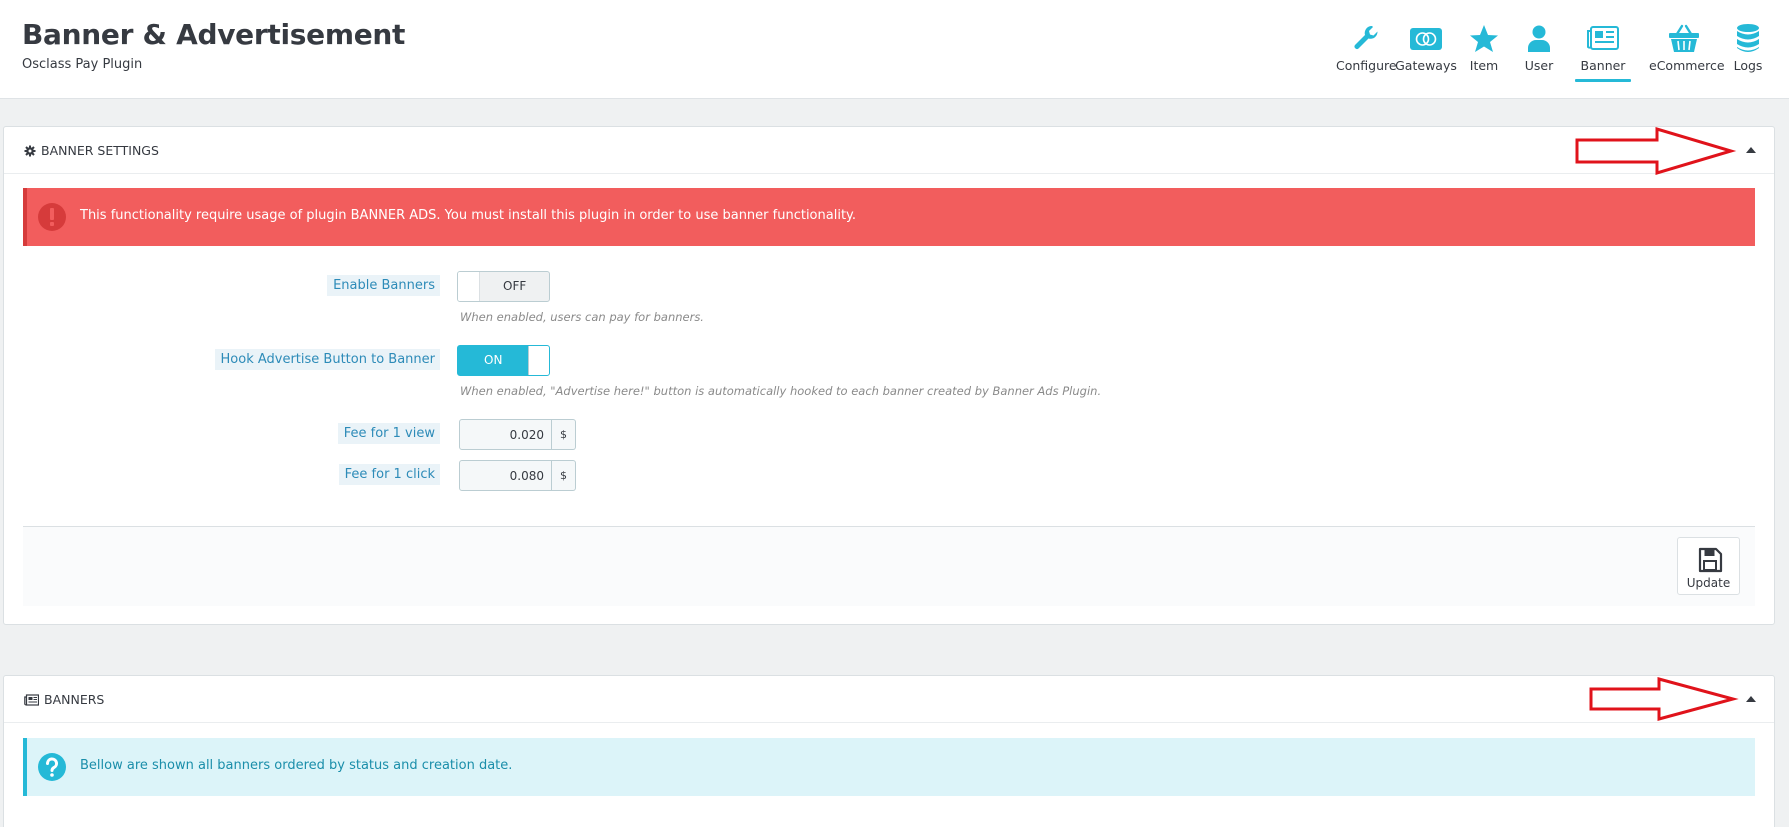 The image size is (1789, 827). I want to click on hook-button-label: Hook Advertise Button to Banner, so click(327, 359).